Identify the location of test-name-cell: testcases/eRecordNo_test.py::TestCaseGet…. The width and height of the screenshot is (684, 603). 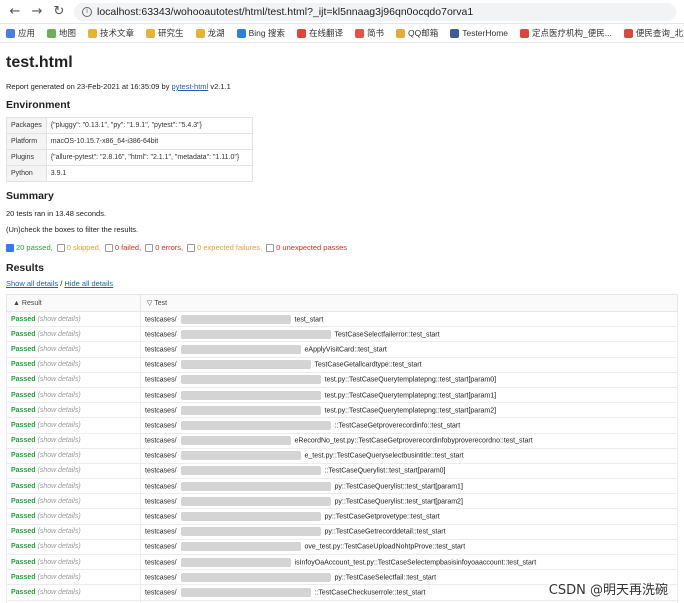
(409, 440).